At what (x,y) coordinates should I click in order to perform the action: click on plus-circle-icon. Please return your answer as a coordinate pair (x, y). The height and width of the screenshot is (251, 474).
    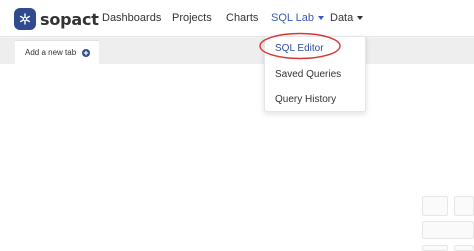
    Looking at the image, I should click on (86, 52).